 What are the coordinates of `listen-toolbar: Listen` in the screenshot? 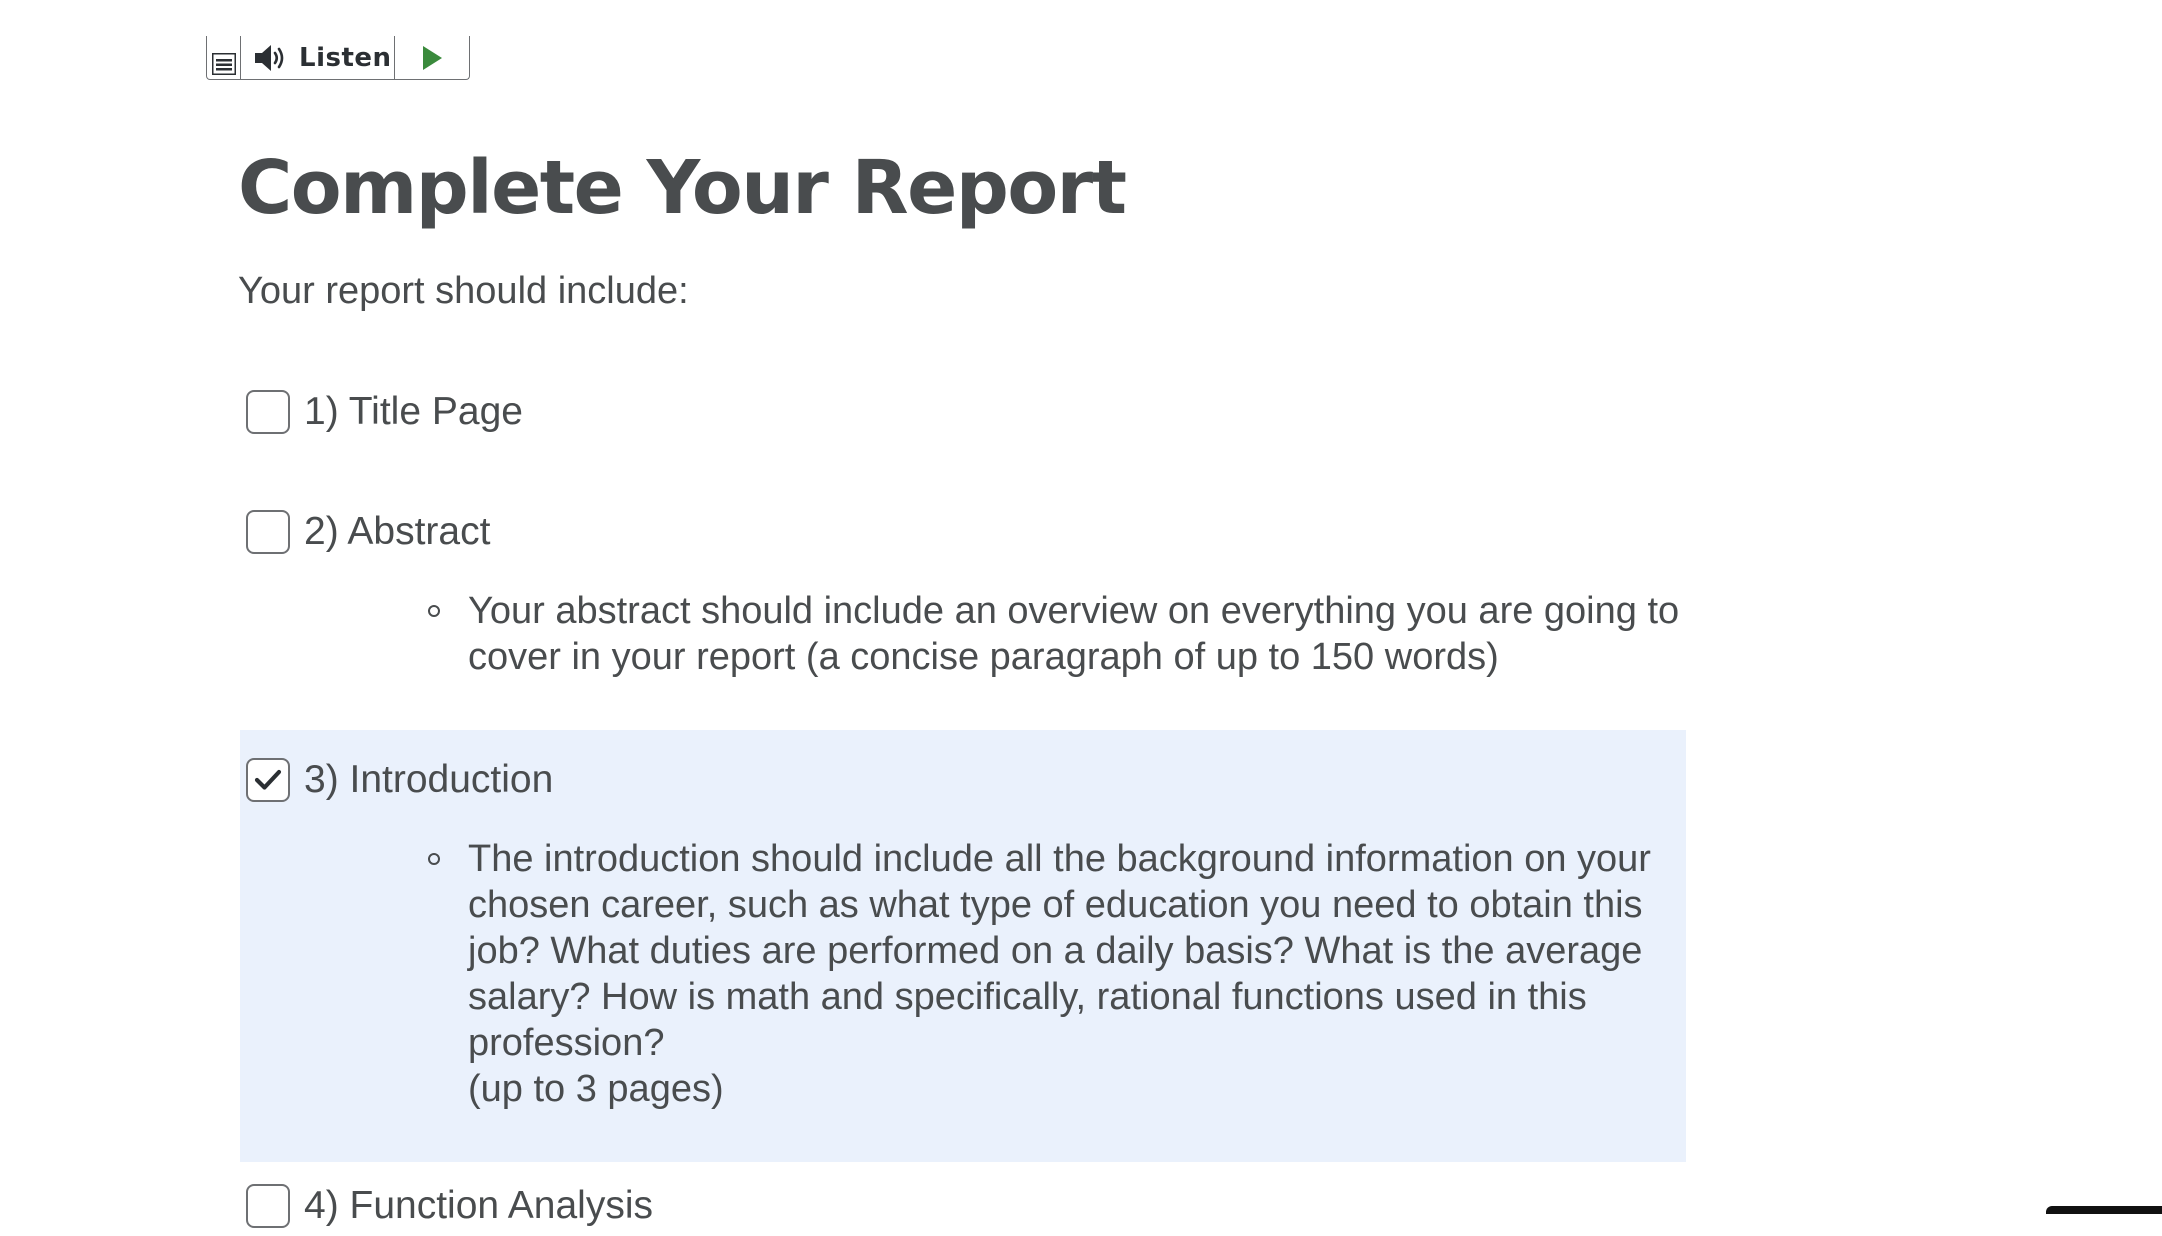 It's located at (338, 58).